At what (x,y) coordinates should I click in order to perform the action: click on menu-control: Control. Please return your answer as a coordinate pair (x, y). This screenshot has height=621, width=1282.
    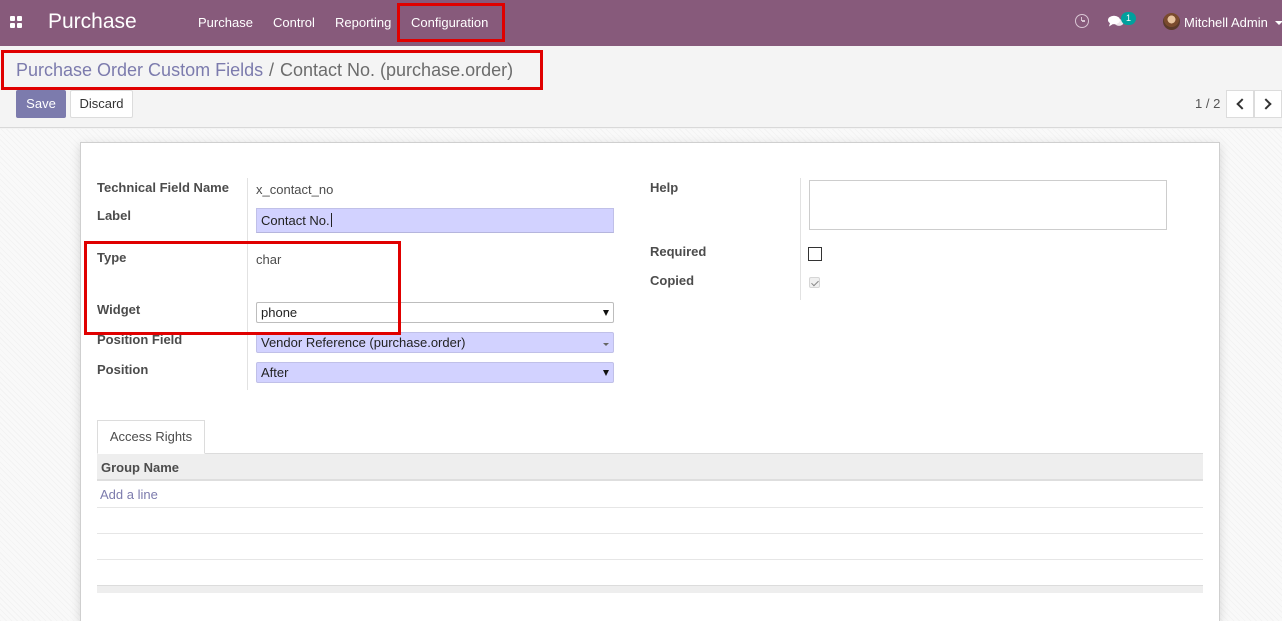
    Looking at the image, I should click on (294, 22).